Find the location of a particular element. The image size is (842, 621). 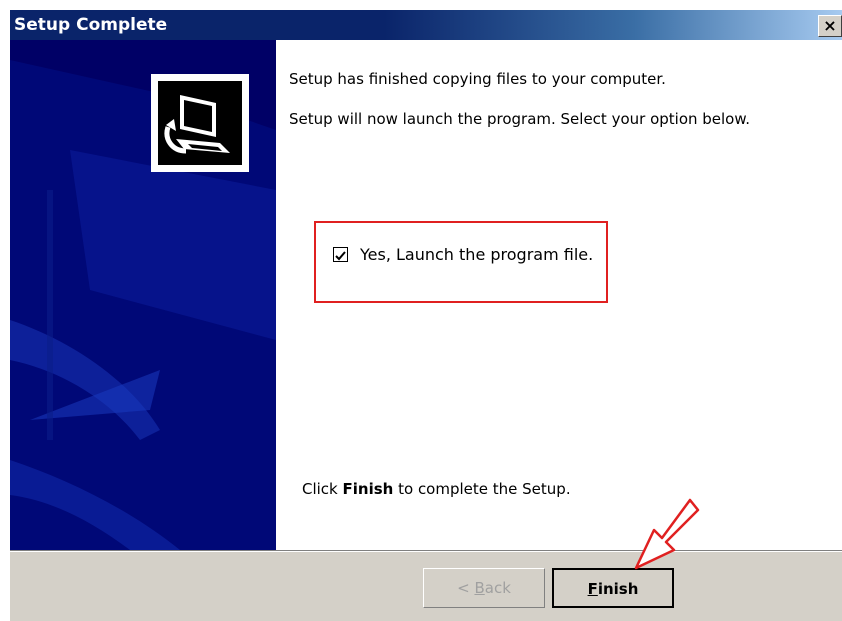

finish-instruction: Click Finish to complete the Setup. is located at coordinates (436, 489).